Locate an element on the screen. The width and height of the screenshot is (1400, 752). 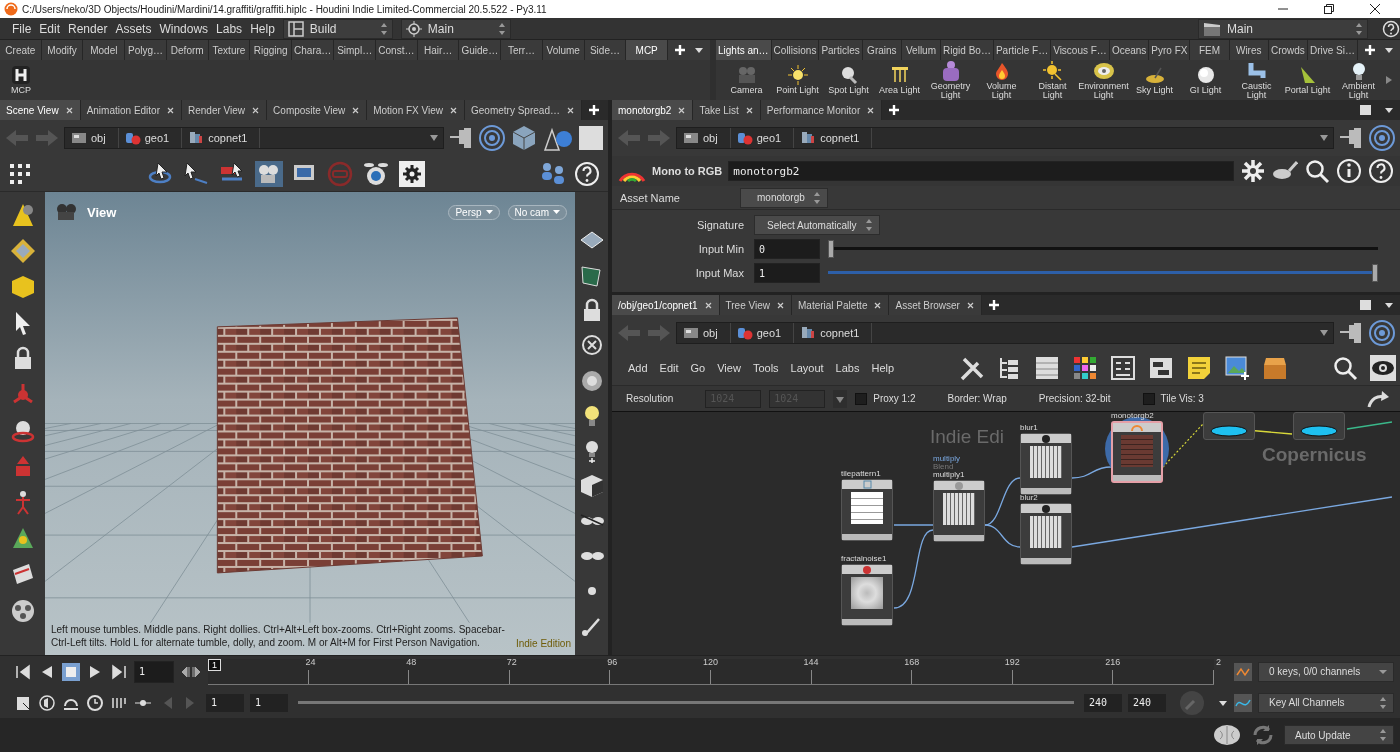
clock-icon is located at coordinates (95, 702).